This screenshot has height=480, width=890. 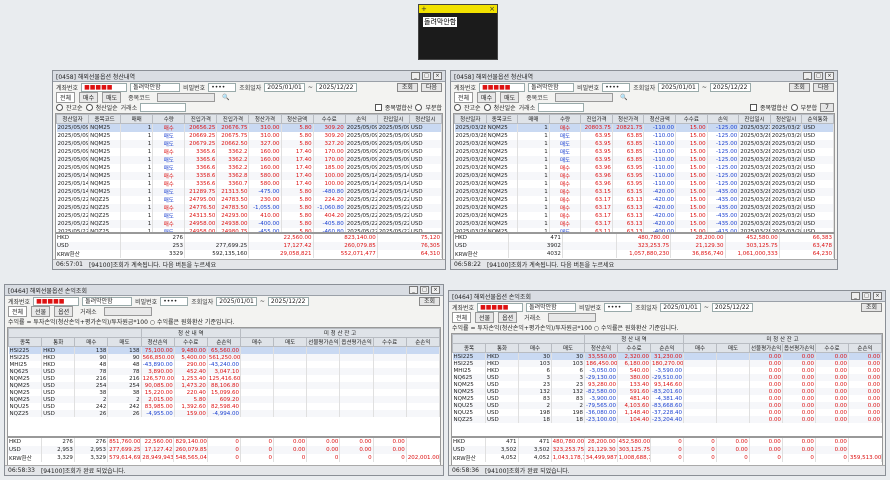 I want to click on sticky-note-bar: + ×, so click(x=458, y=9).